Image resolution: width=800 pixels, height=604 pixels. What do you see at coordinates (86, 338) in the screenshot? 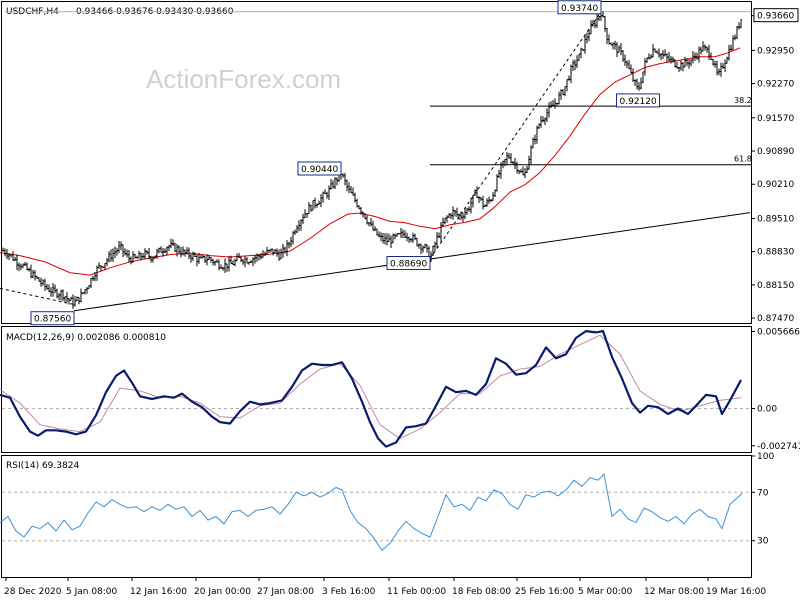
I see `macd-title: MACD(12,26,9) 0.002086 0.000810` at bounding box center [86, 338].